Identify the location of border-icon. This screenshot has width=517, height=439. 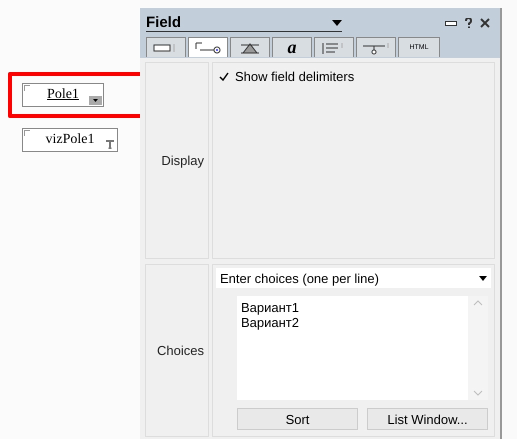
(376, 47).